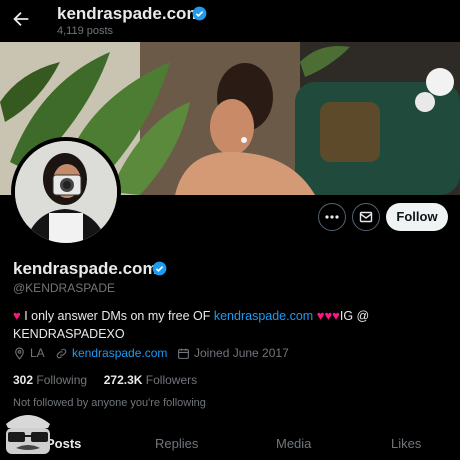 This screenshot has height=460, width=460. Describe the element at coordinates (230, 21) in the screenshot. I see `top-bar: kendraspade.com 4,119 posts` at that location.